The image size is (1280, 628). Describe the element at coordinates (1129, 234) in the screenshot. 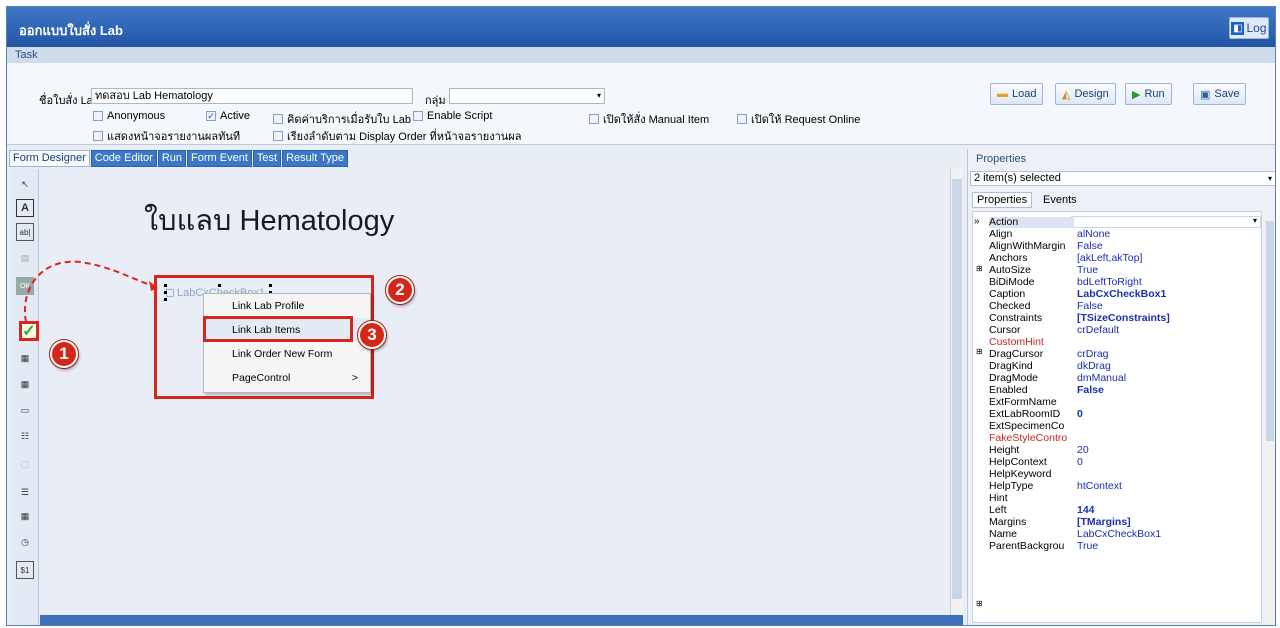

I see `property-row: Align alNone` at that location.